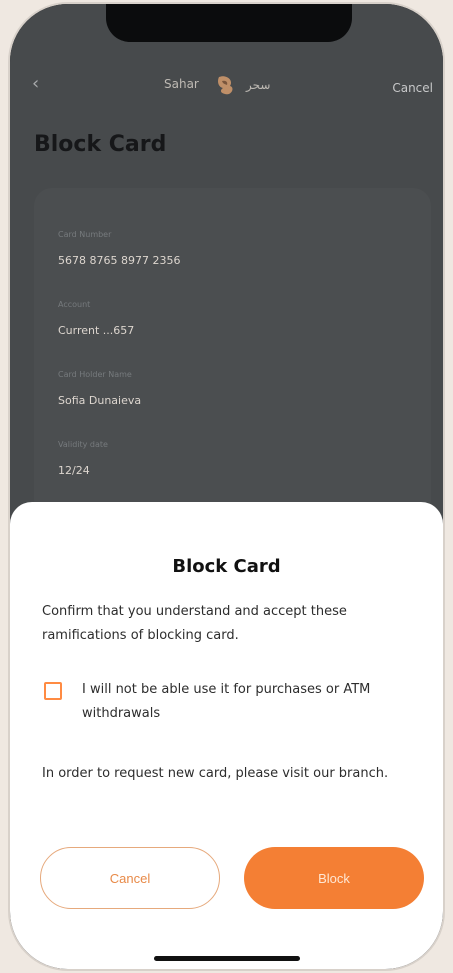 The width and height of the screenshot is (453, 973). Describe the element at coordinates (226, 566) in the screenshot. I see `modal-title: Block Card` at that location.